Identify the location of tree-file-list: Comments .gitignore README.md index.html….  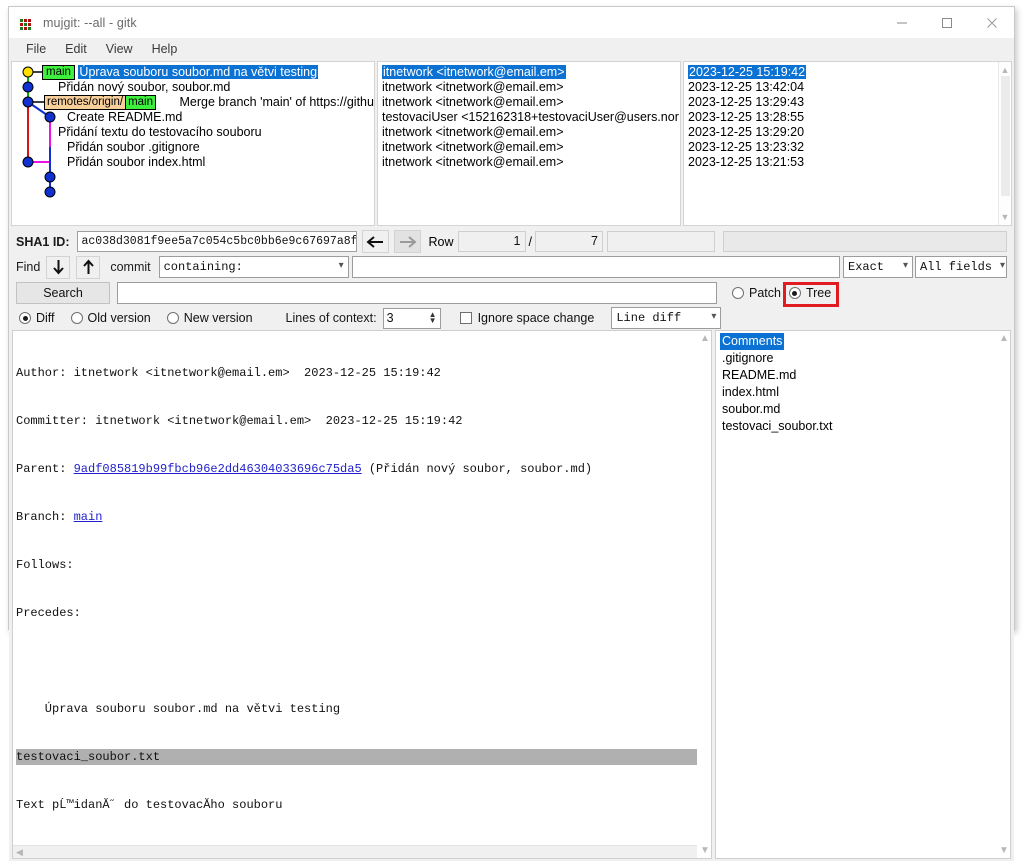
(863, 383).